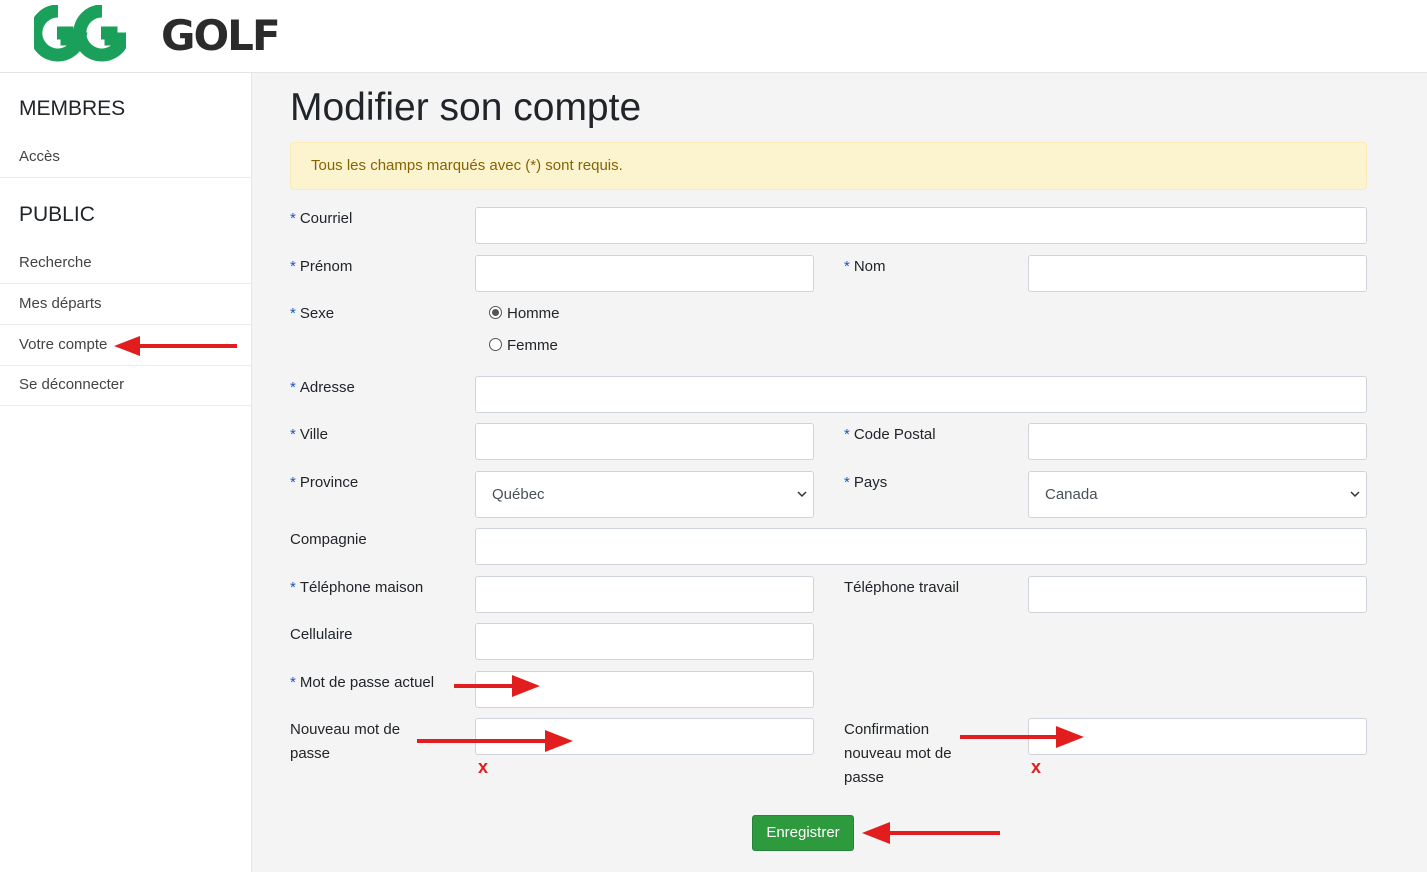 Image resolution: width=1427 pixels, height=872 pixels. Describe the element at coordinates (921, 546) in the screenshot. I see `compagnie-input` at that location.